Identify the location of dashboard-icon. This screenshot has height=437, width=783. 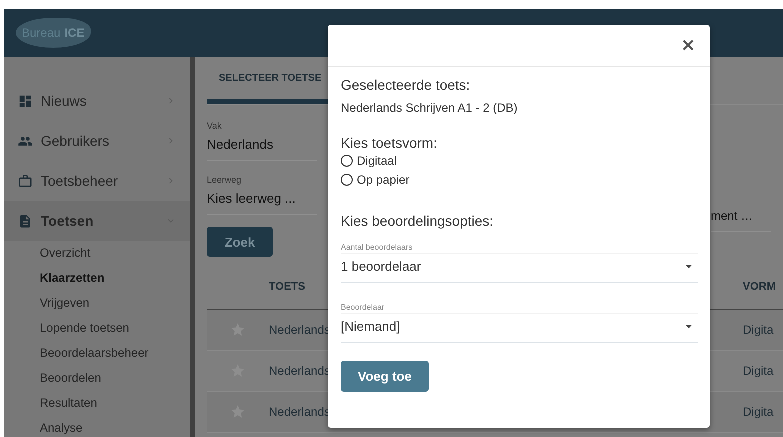
(25, 101).